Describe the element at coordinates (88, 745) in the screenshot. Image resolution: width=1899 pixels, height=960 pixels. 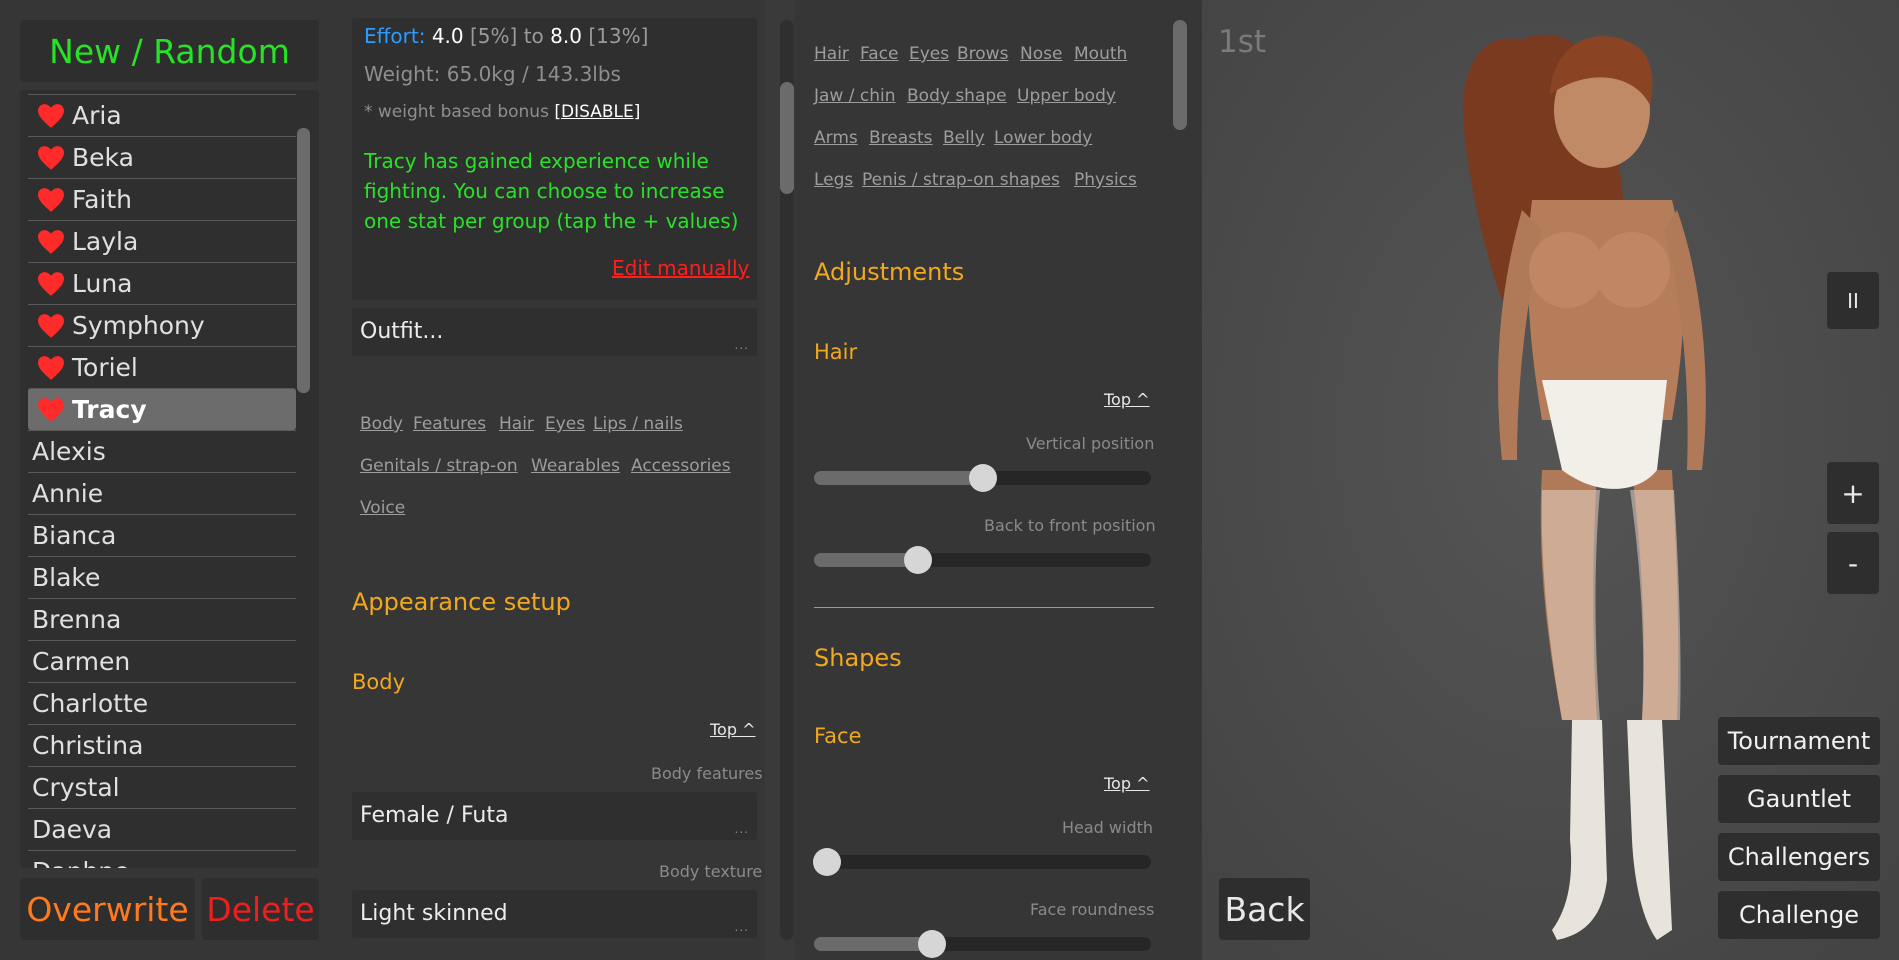
I see `character-name: Christina` at that location.